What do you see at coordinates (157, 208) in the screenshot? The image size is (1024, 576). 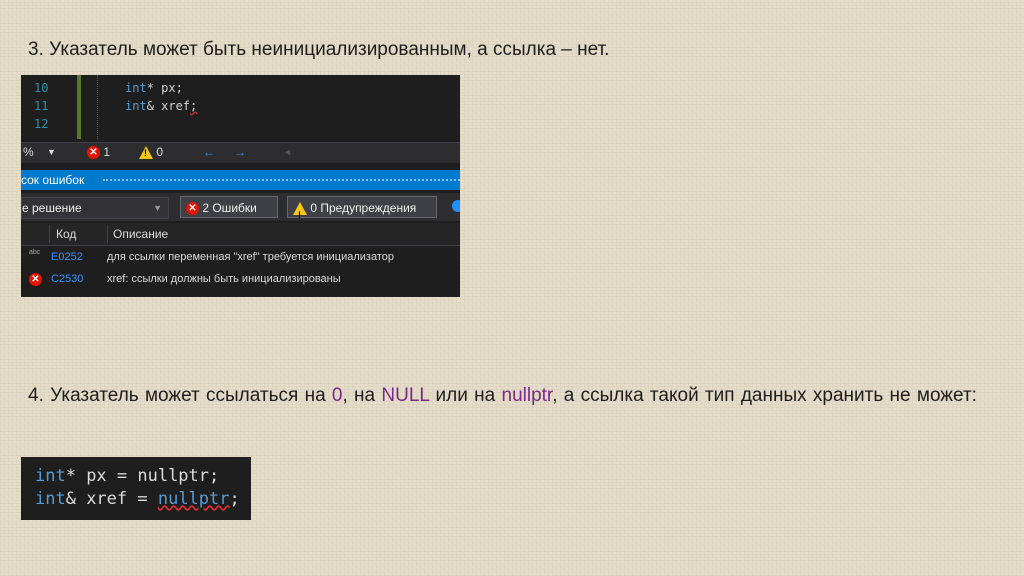 I see `chevron-down-icon: ▼` at bounding box center [157, 208].